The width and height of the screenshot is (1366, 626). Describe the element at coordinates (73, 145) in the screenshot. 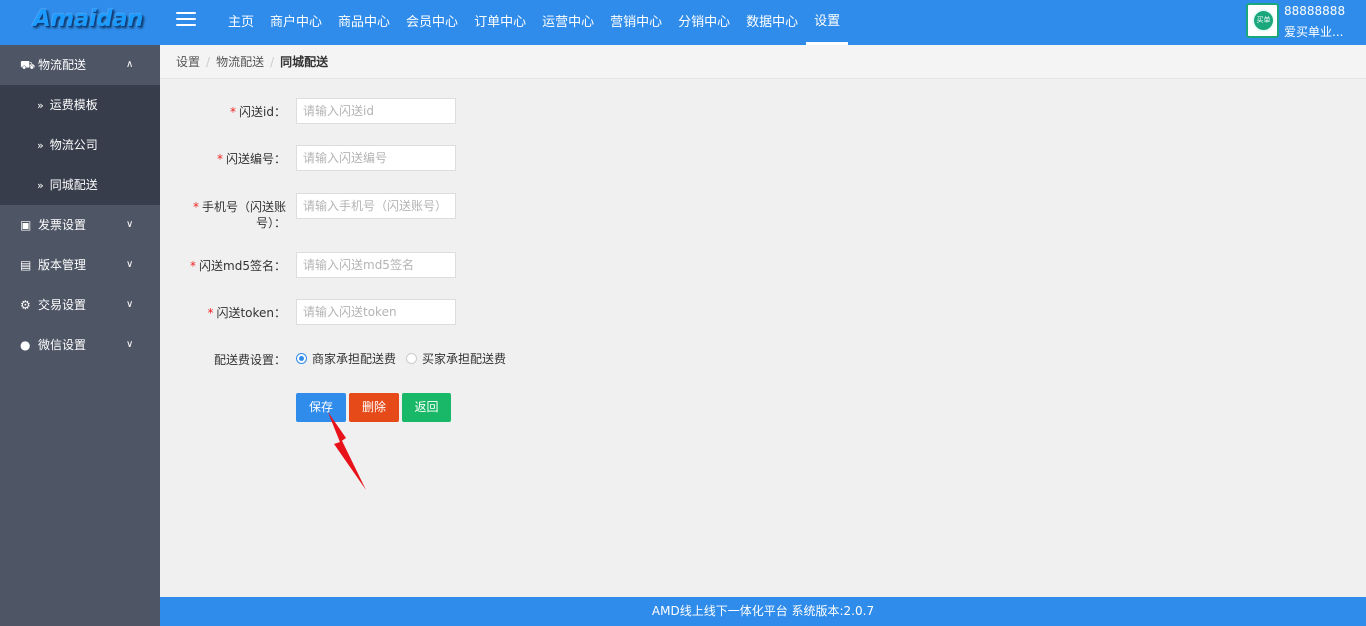

I see `sidebar-item-label: 物流公司` at that location.